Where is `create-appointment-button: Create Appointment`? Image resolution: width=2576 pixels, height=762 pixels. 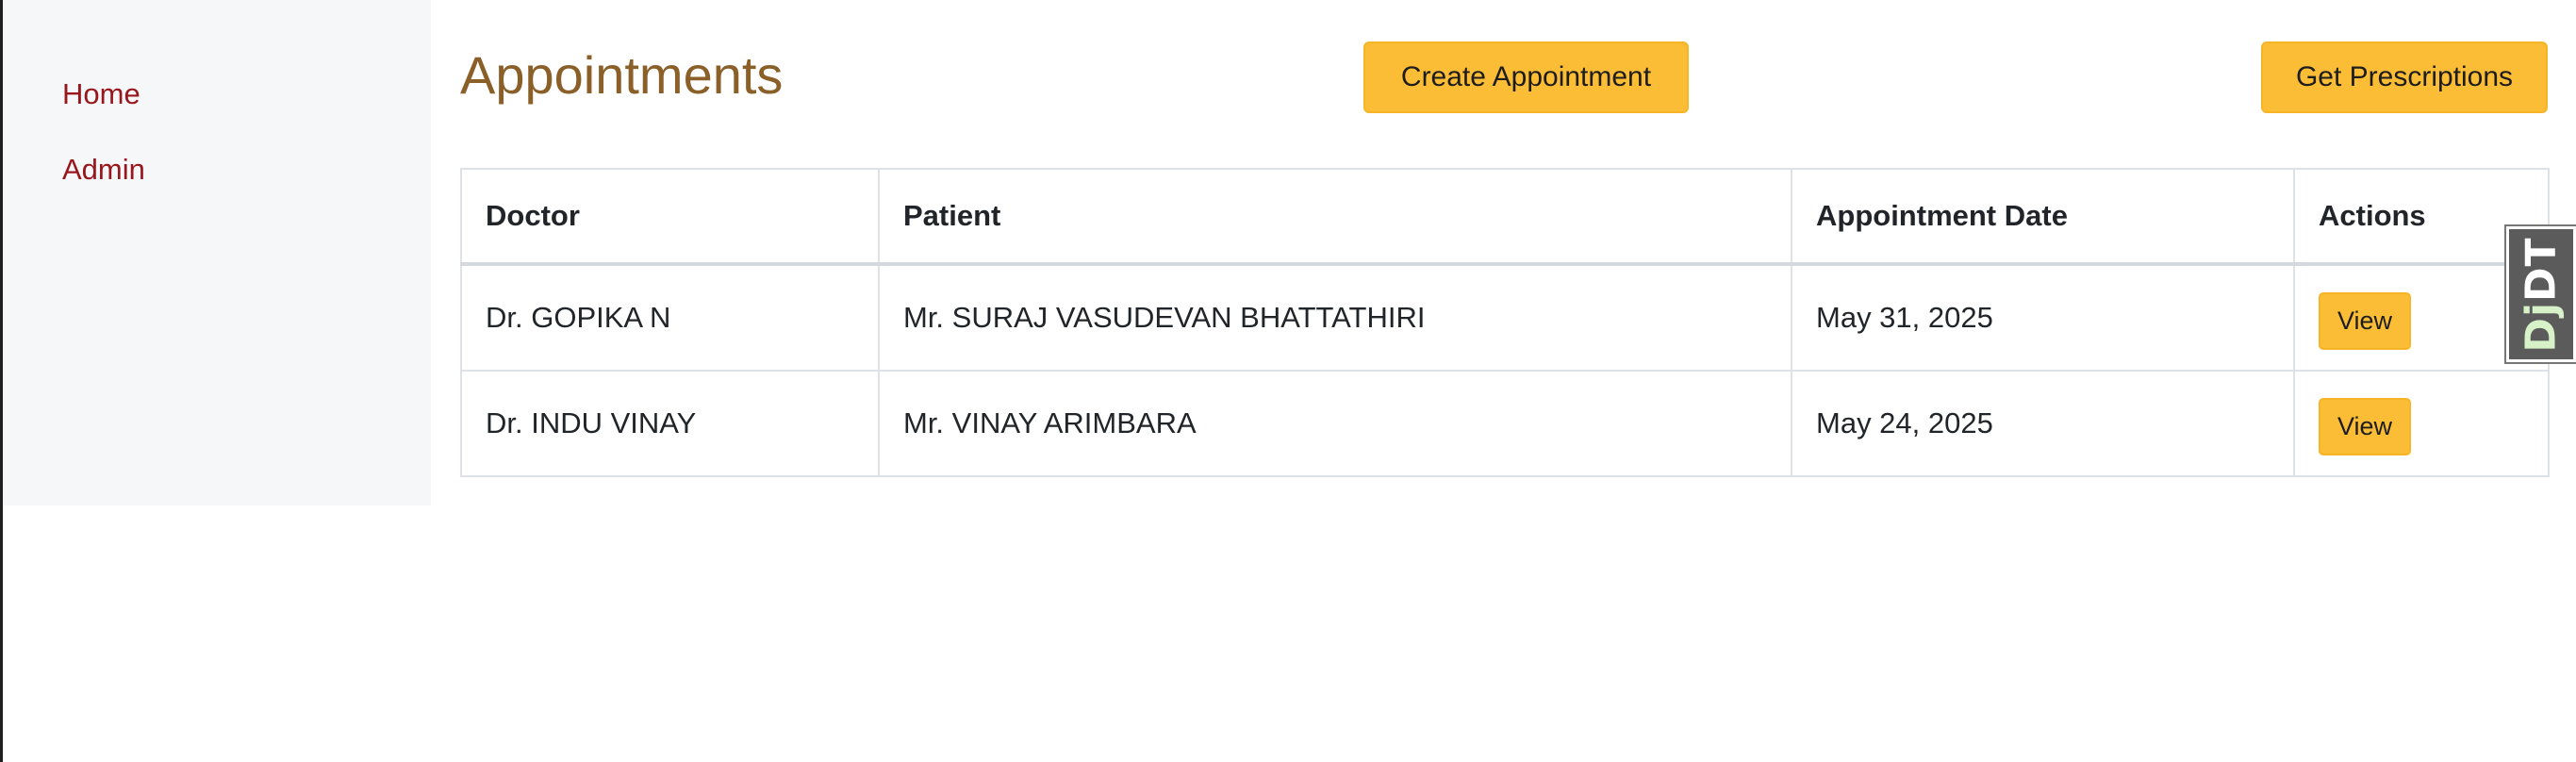
create-appointment-button: Create Appointment is located at coordinates (1526, 77).